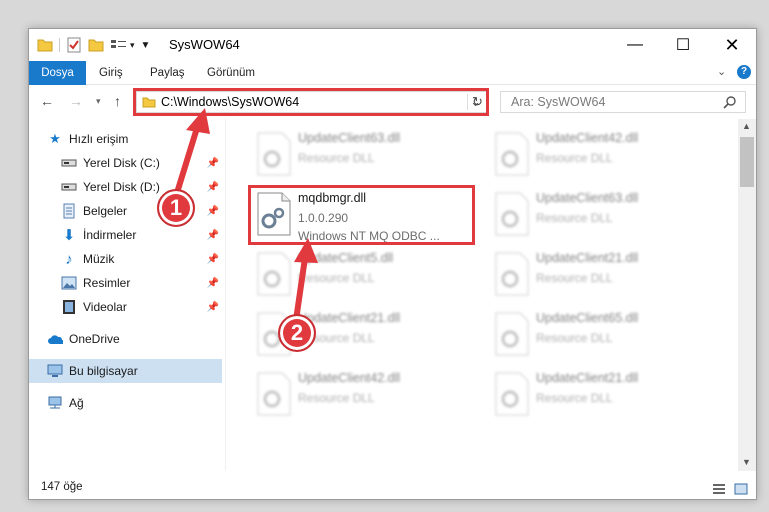 Image resolution: width=769 pixels, height=512 pixels. What do you see at coordinates (392, 45) in the screenshot?
I see `title-bar: ▾ ▼ SysWOW64 — ☐ ✕` at bounding box center [392, 45].